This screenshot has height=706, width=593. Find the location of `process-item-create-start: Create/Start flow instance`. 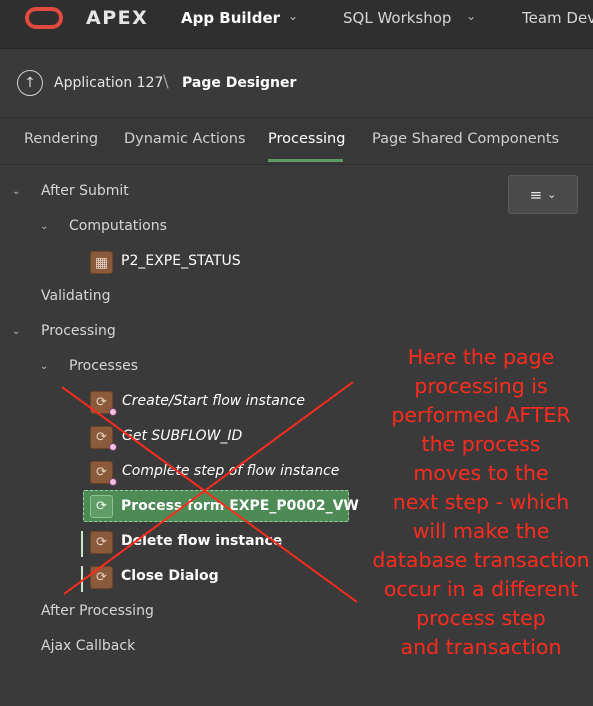

process-item-create-start: Create/Start flow instance is located at coordinates (213, 401).